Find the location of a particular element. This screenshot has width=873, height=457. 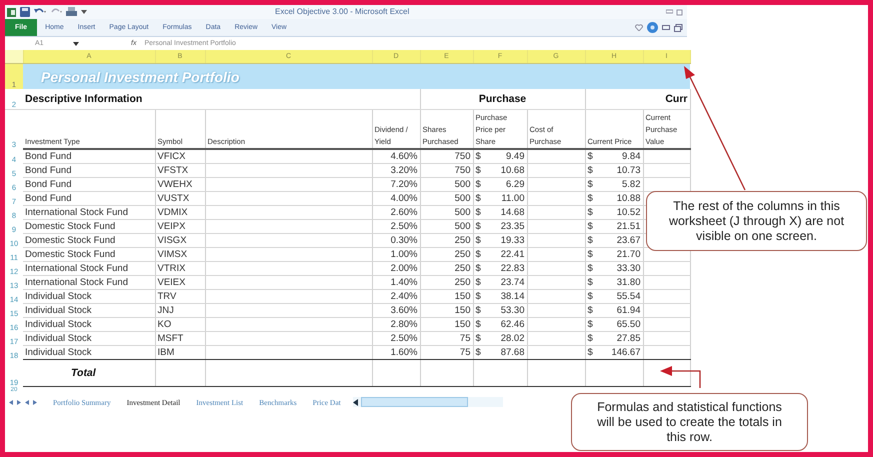

table-cell: $ 23.67 is located at coordinates (614, 241).